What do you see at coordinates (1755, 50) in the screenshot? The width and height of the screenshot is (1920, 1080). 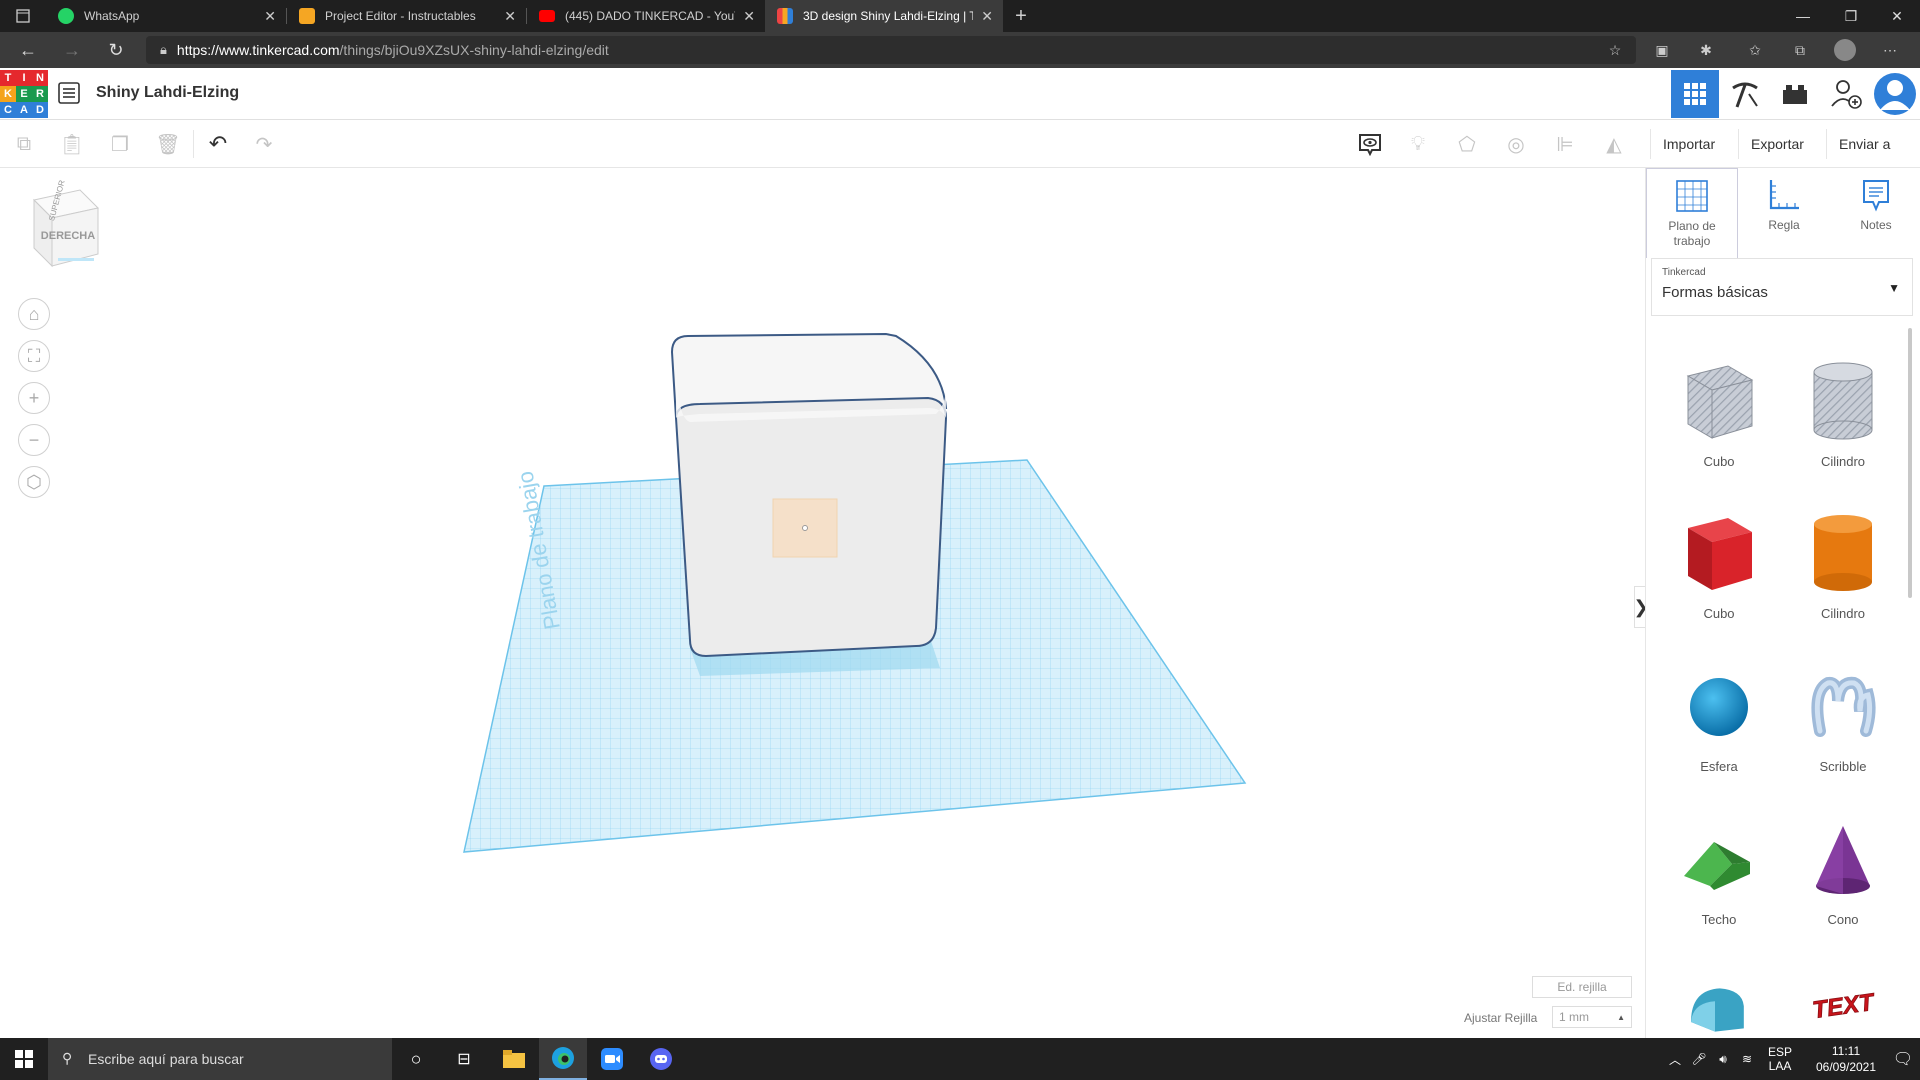 I see `favorites-icon: ✩` at bounding box center [1755, 50].